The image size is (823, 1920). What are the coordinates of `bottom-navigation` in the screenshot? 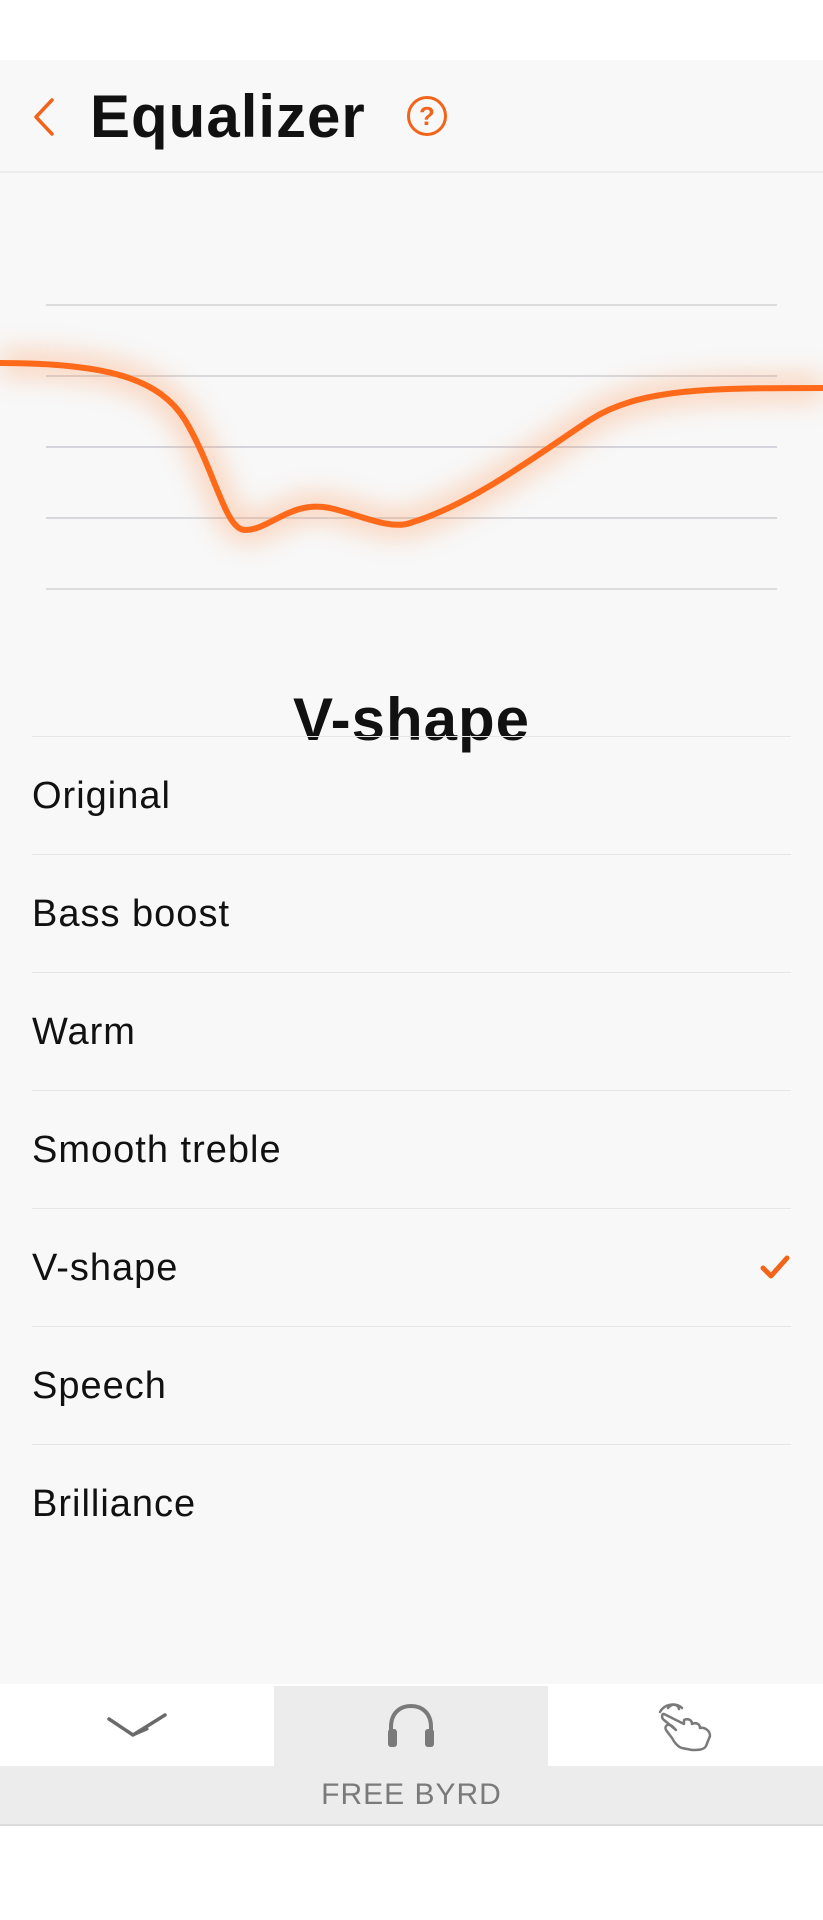 It's located at (411, 1726).